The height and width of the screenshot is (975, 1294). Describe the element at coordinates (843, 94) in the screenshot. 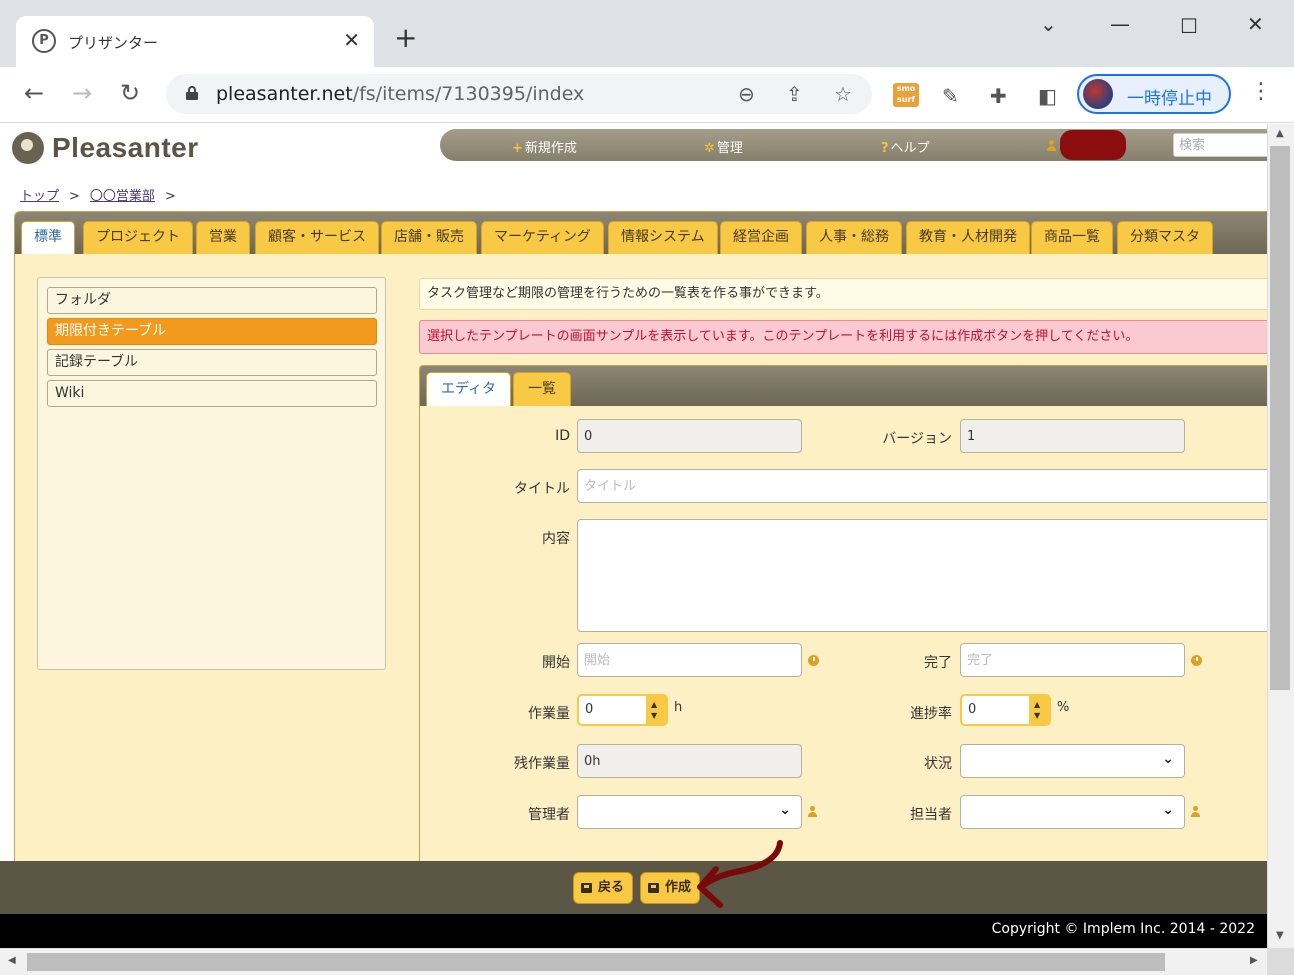

I see `star-icon: ☆` at that location.